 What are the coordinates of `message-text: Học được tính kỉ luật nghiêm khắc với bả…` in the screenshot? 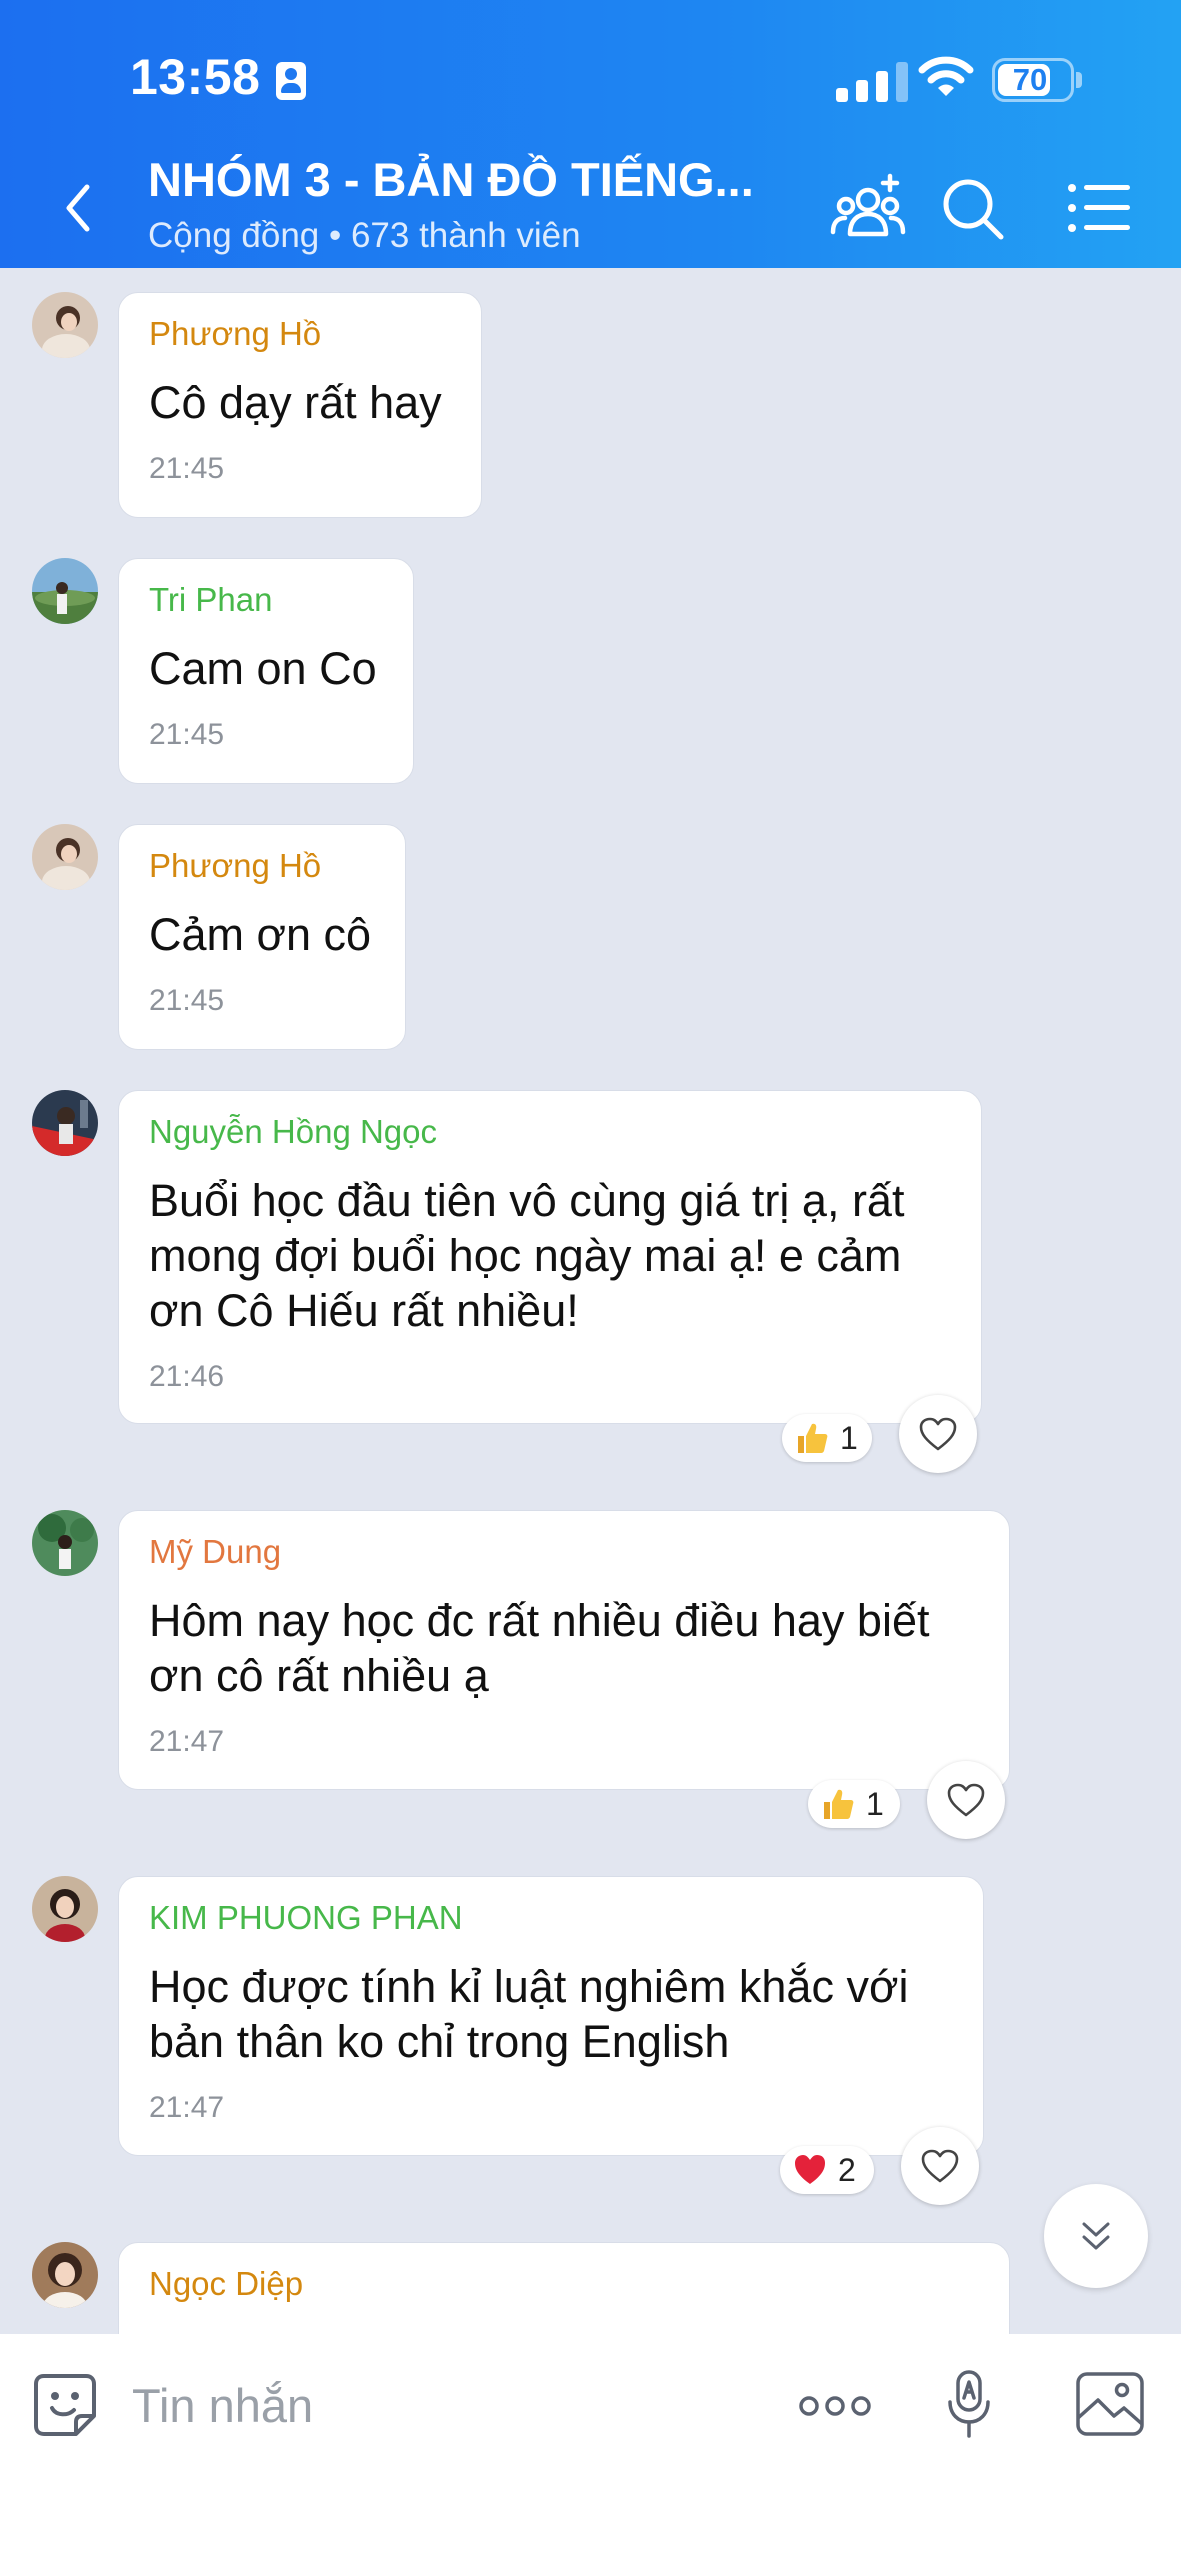 It's located at (529, 2014).